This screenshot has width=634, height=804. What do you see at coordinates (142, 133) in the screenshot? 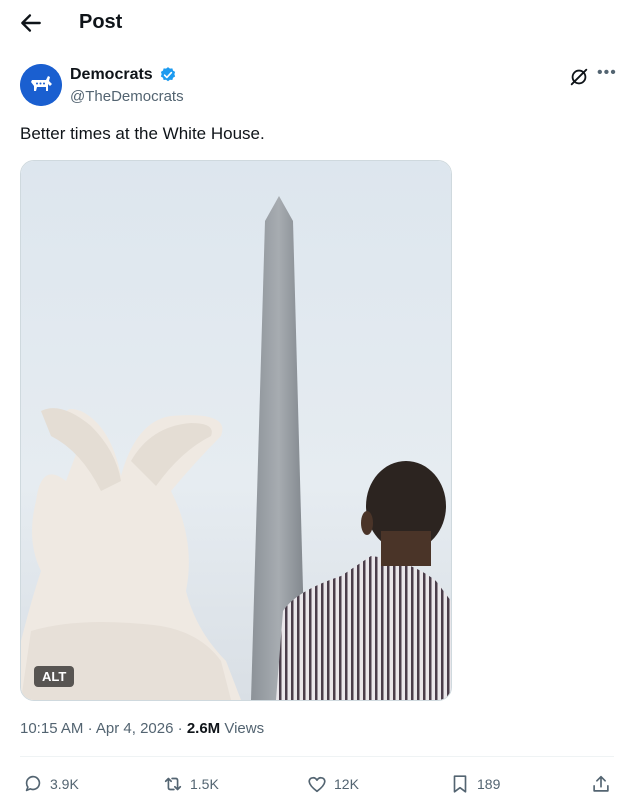
I see `post-text: Better times at the White House.` at bounding box center [142, 133].